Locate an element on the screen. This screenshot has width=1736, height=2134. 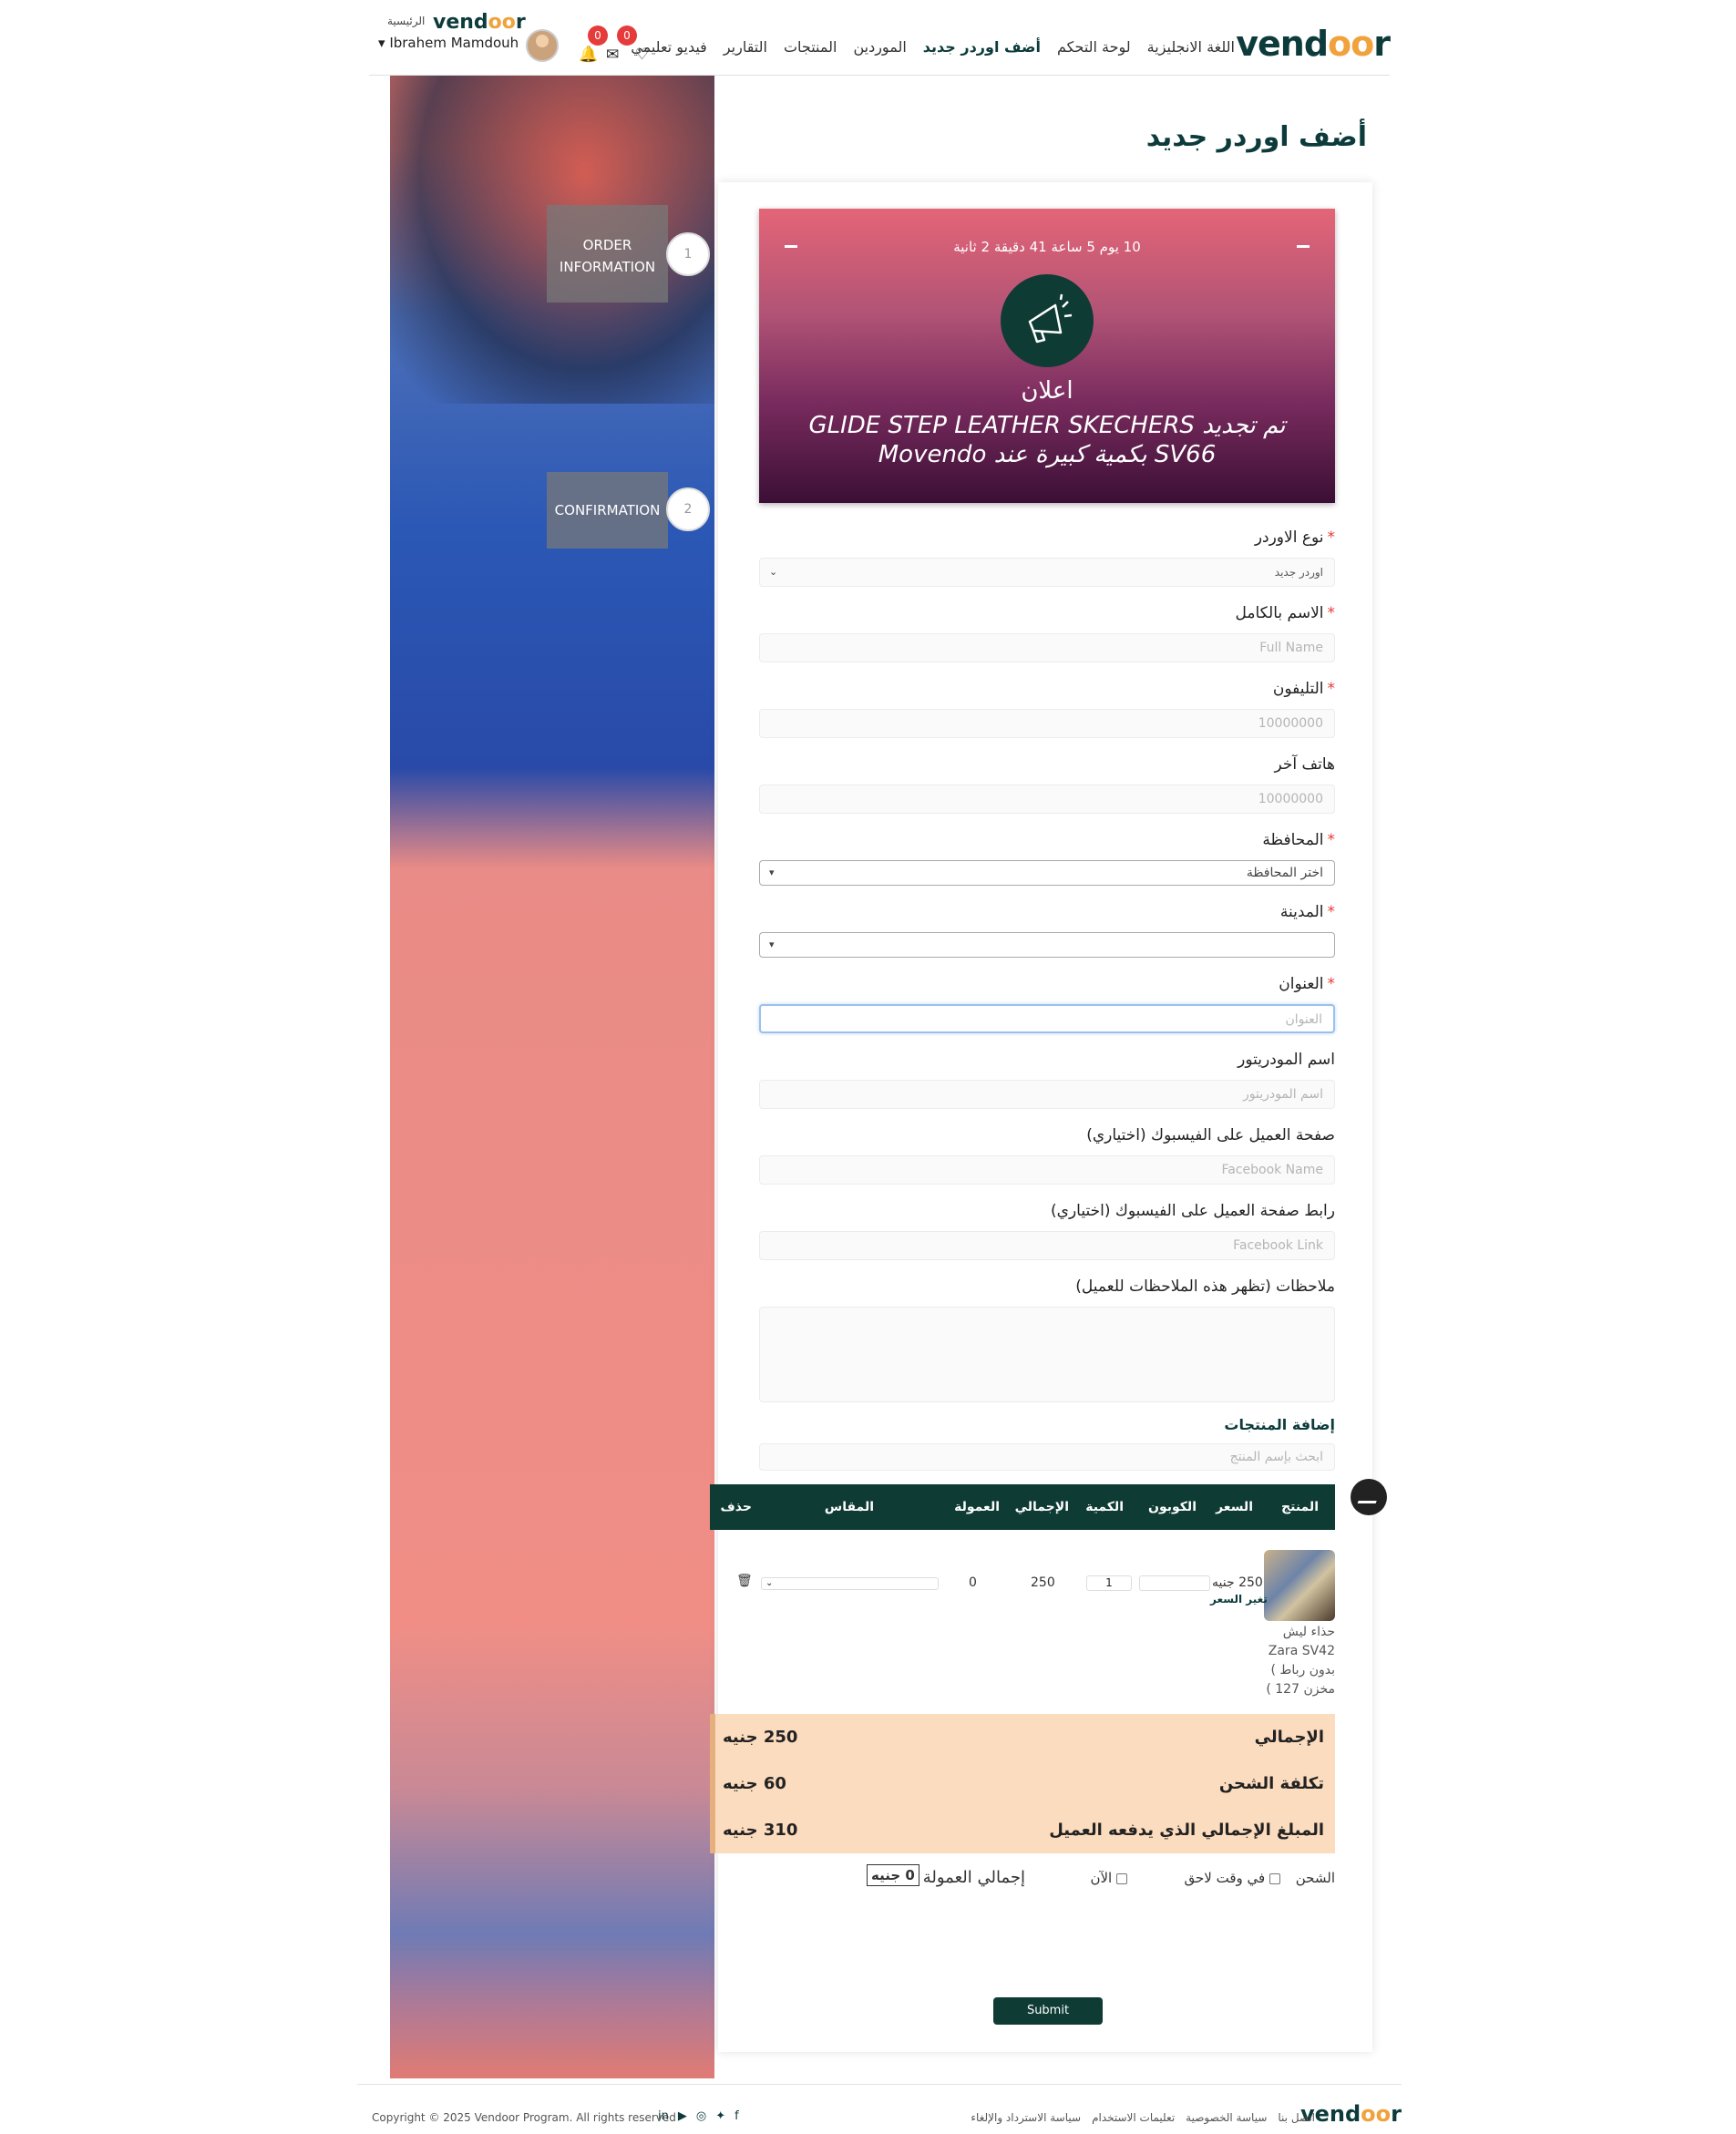
avatar is located at coordinates (542, 45).